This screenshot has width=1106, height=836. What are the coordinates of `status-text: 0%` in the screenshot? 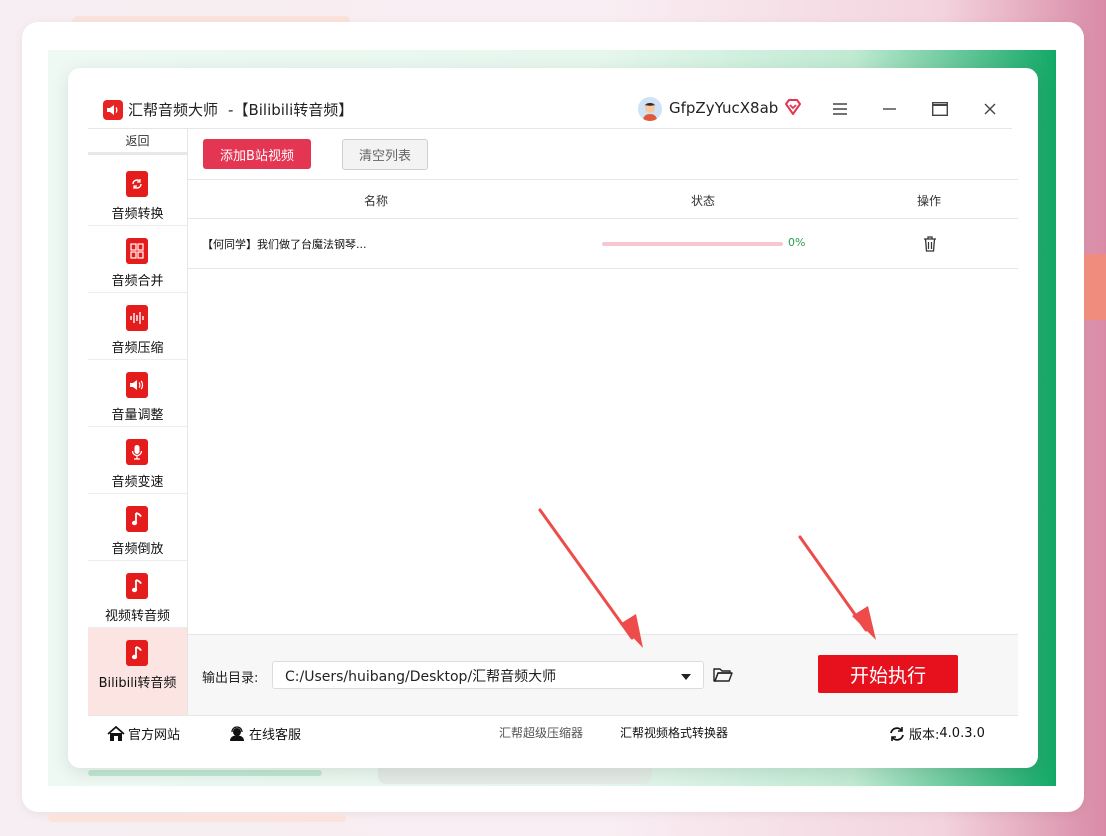 It's located at (797, 242).